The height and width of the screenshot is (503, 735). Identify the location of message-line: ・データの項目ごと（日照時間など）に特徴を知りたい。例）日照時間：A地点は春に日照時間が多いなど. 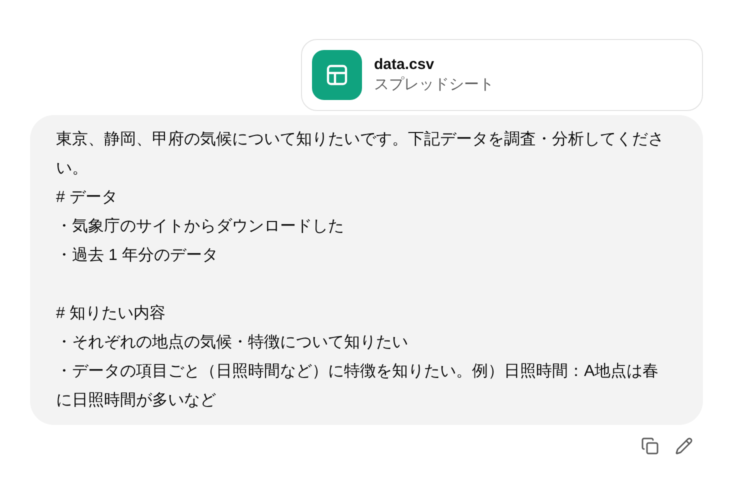
(358, 386).